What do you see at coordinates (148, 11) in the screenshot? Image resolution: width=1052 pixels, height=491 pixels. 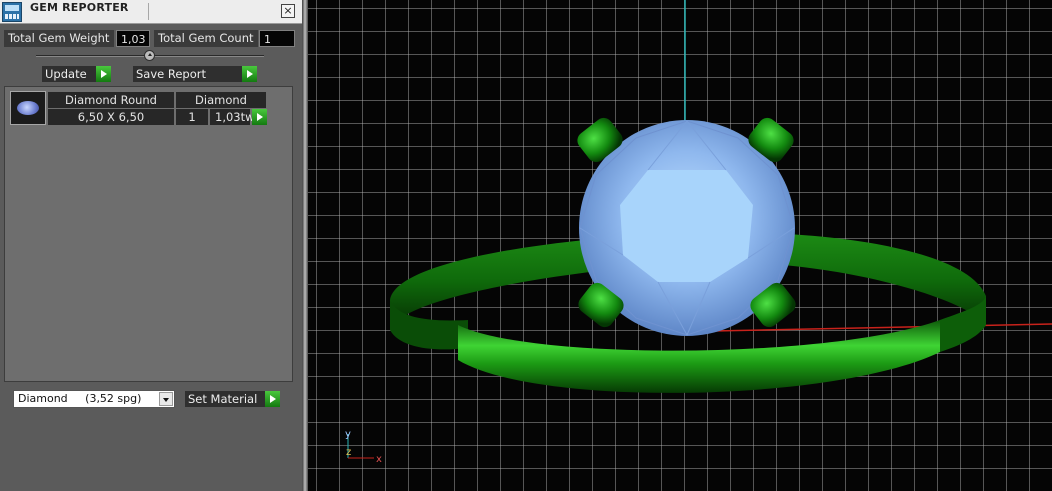 I see `title-divider` at bounding box center [148, 11].